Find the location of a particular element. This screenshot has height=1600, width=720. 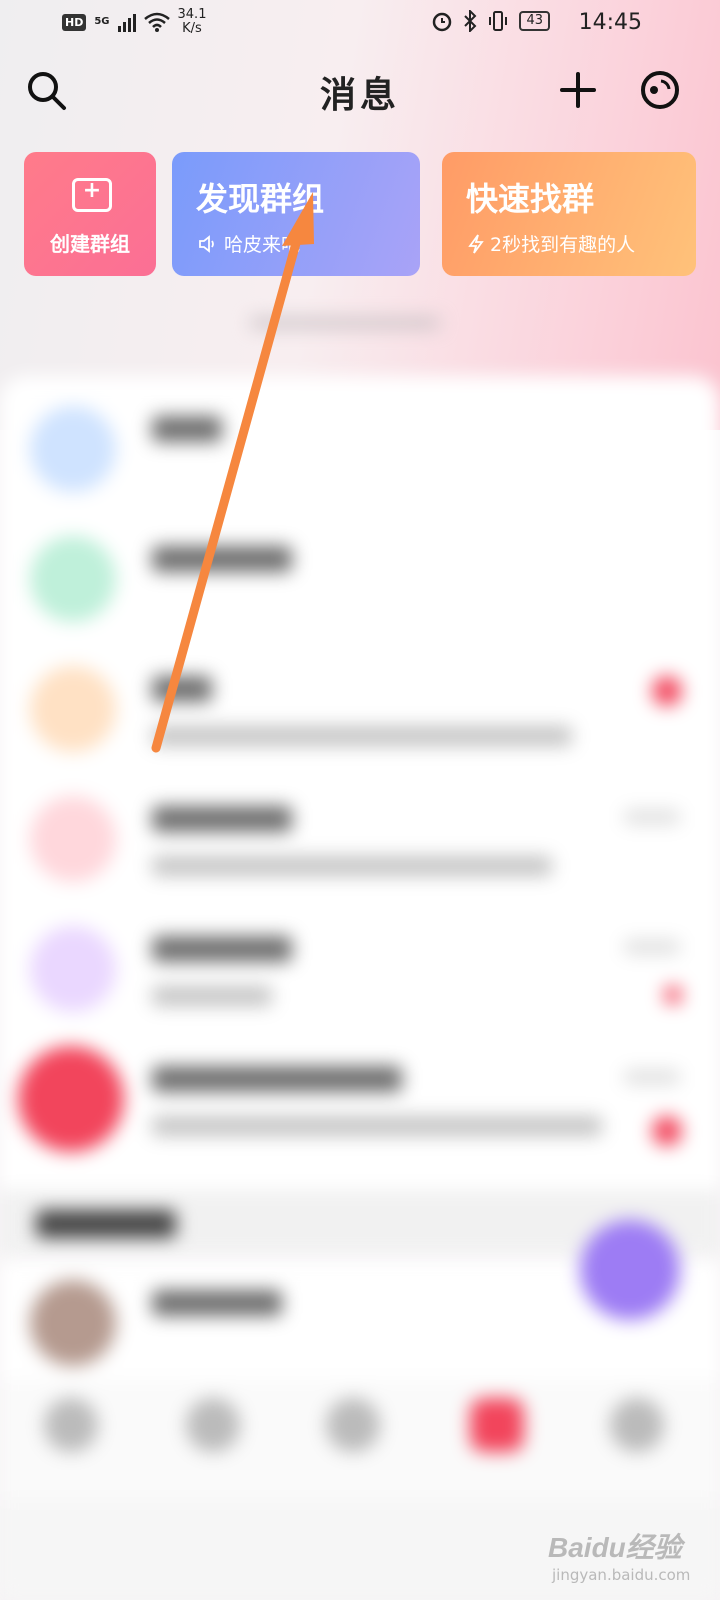

baidu-watermark: Baidu经验 jingyan.baidu.com is located at coordinates (619, 1555).